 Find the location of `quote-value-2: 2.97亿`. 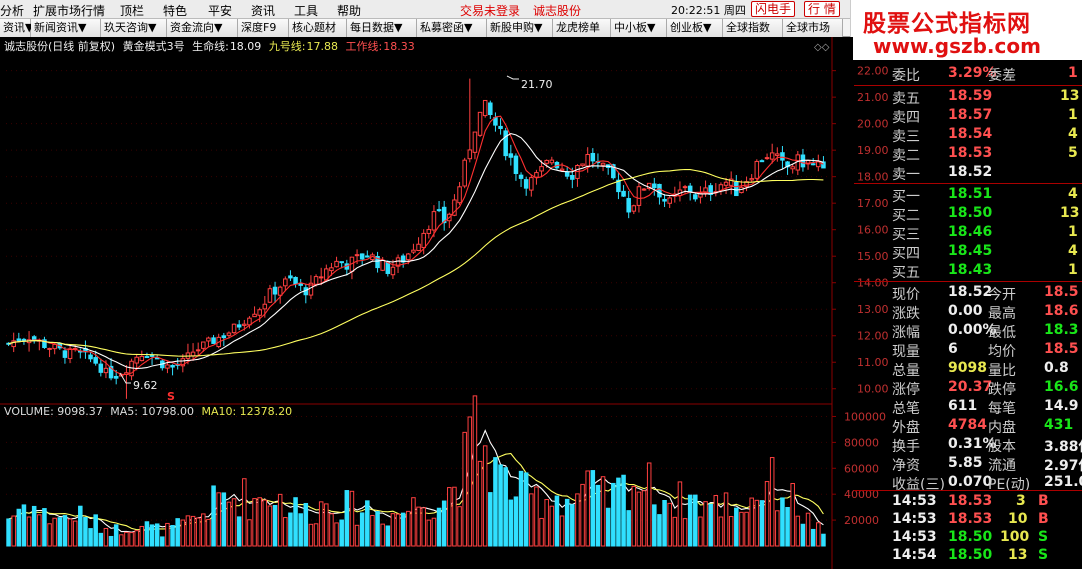

quote-value-2: 2.97亿 is located at coordinates (1063, 466).